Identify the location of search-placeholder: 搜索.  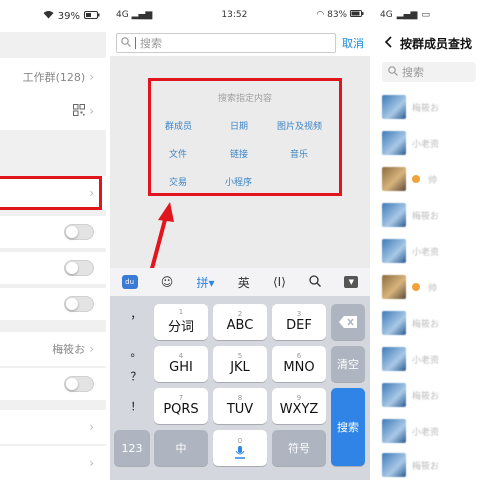
(413, 72).